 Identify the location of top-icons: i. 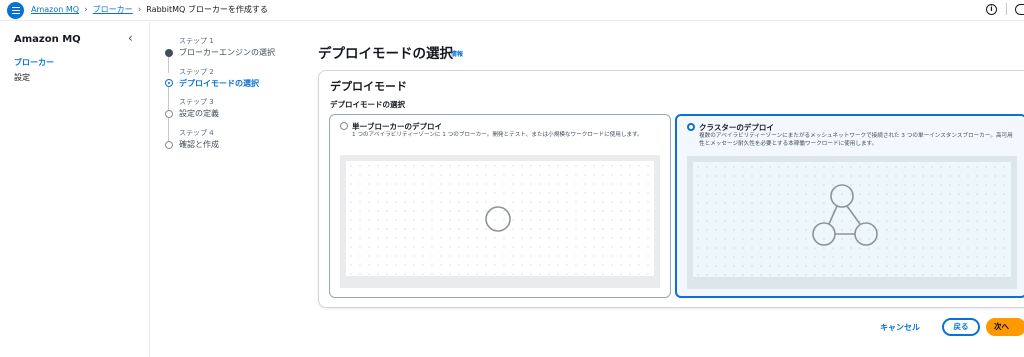
(1005, 9).